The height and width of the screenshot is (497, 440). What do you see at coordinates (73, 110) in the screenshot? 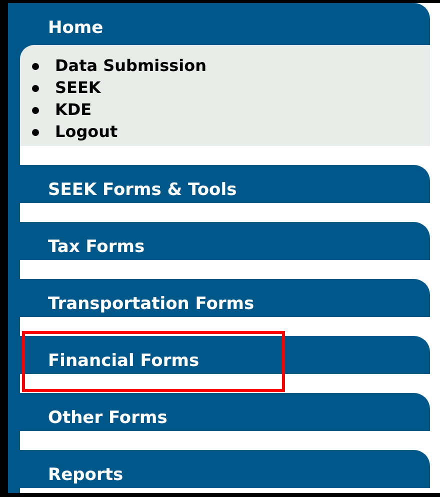
I see `submenu-link: KDE` at bounding box center [73, 110].